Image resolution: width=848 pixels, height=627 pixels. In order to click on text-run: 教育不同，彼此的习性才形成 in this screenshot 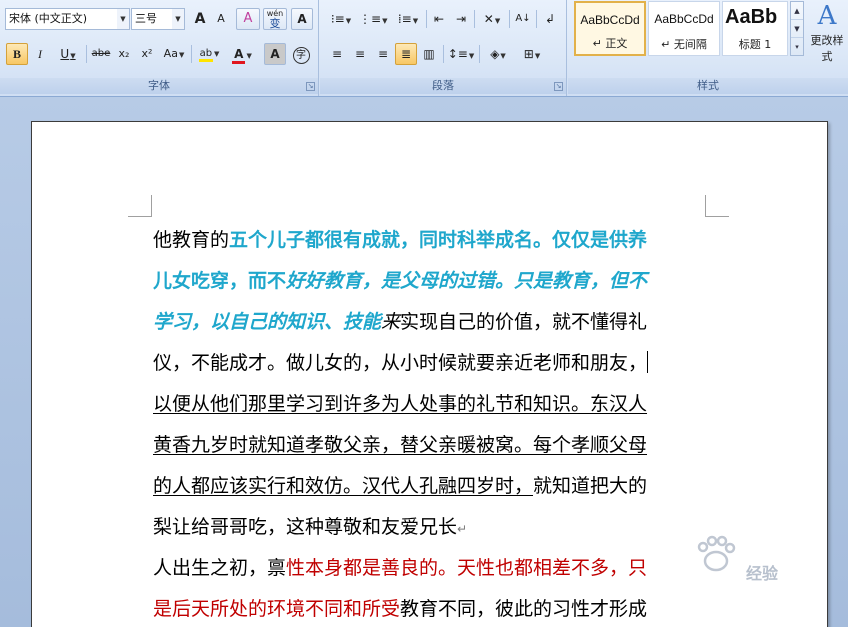, I will do `click(524, 609)`.